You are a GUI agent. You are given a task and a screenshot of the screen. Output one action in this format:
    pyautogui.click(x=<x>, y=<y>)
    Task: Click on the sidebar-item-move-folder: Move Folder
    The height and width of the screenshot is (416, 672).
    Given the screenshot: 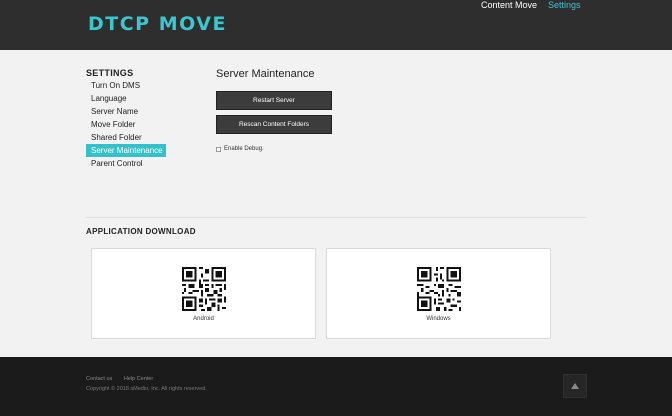 What is the action you would take?
    pyautogui.click(x=126, y=124)
    